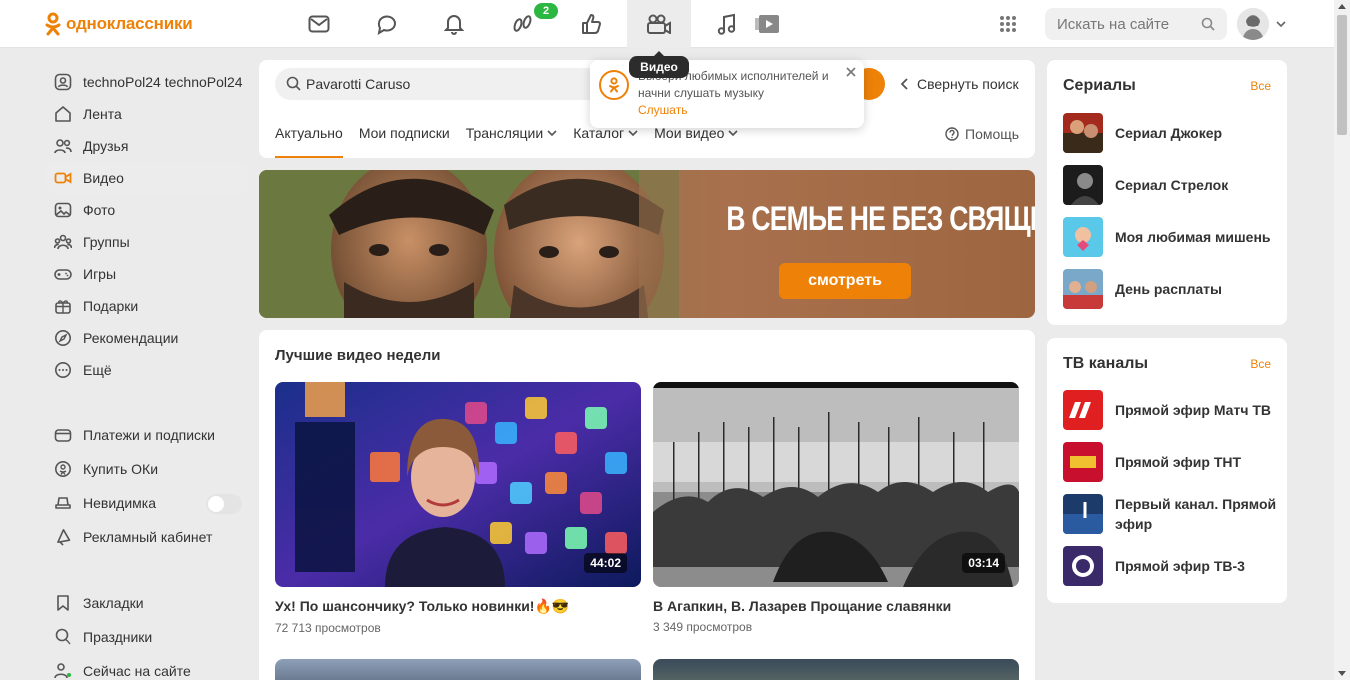 The image size is (1350, 680). I want to click on music-note-icon, so click(726, 24).